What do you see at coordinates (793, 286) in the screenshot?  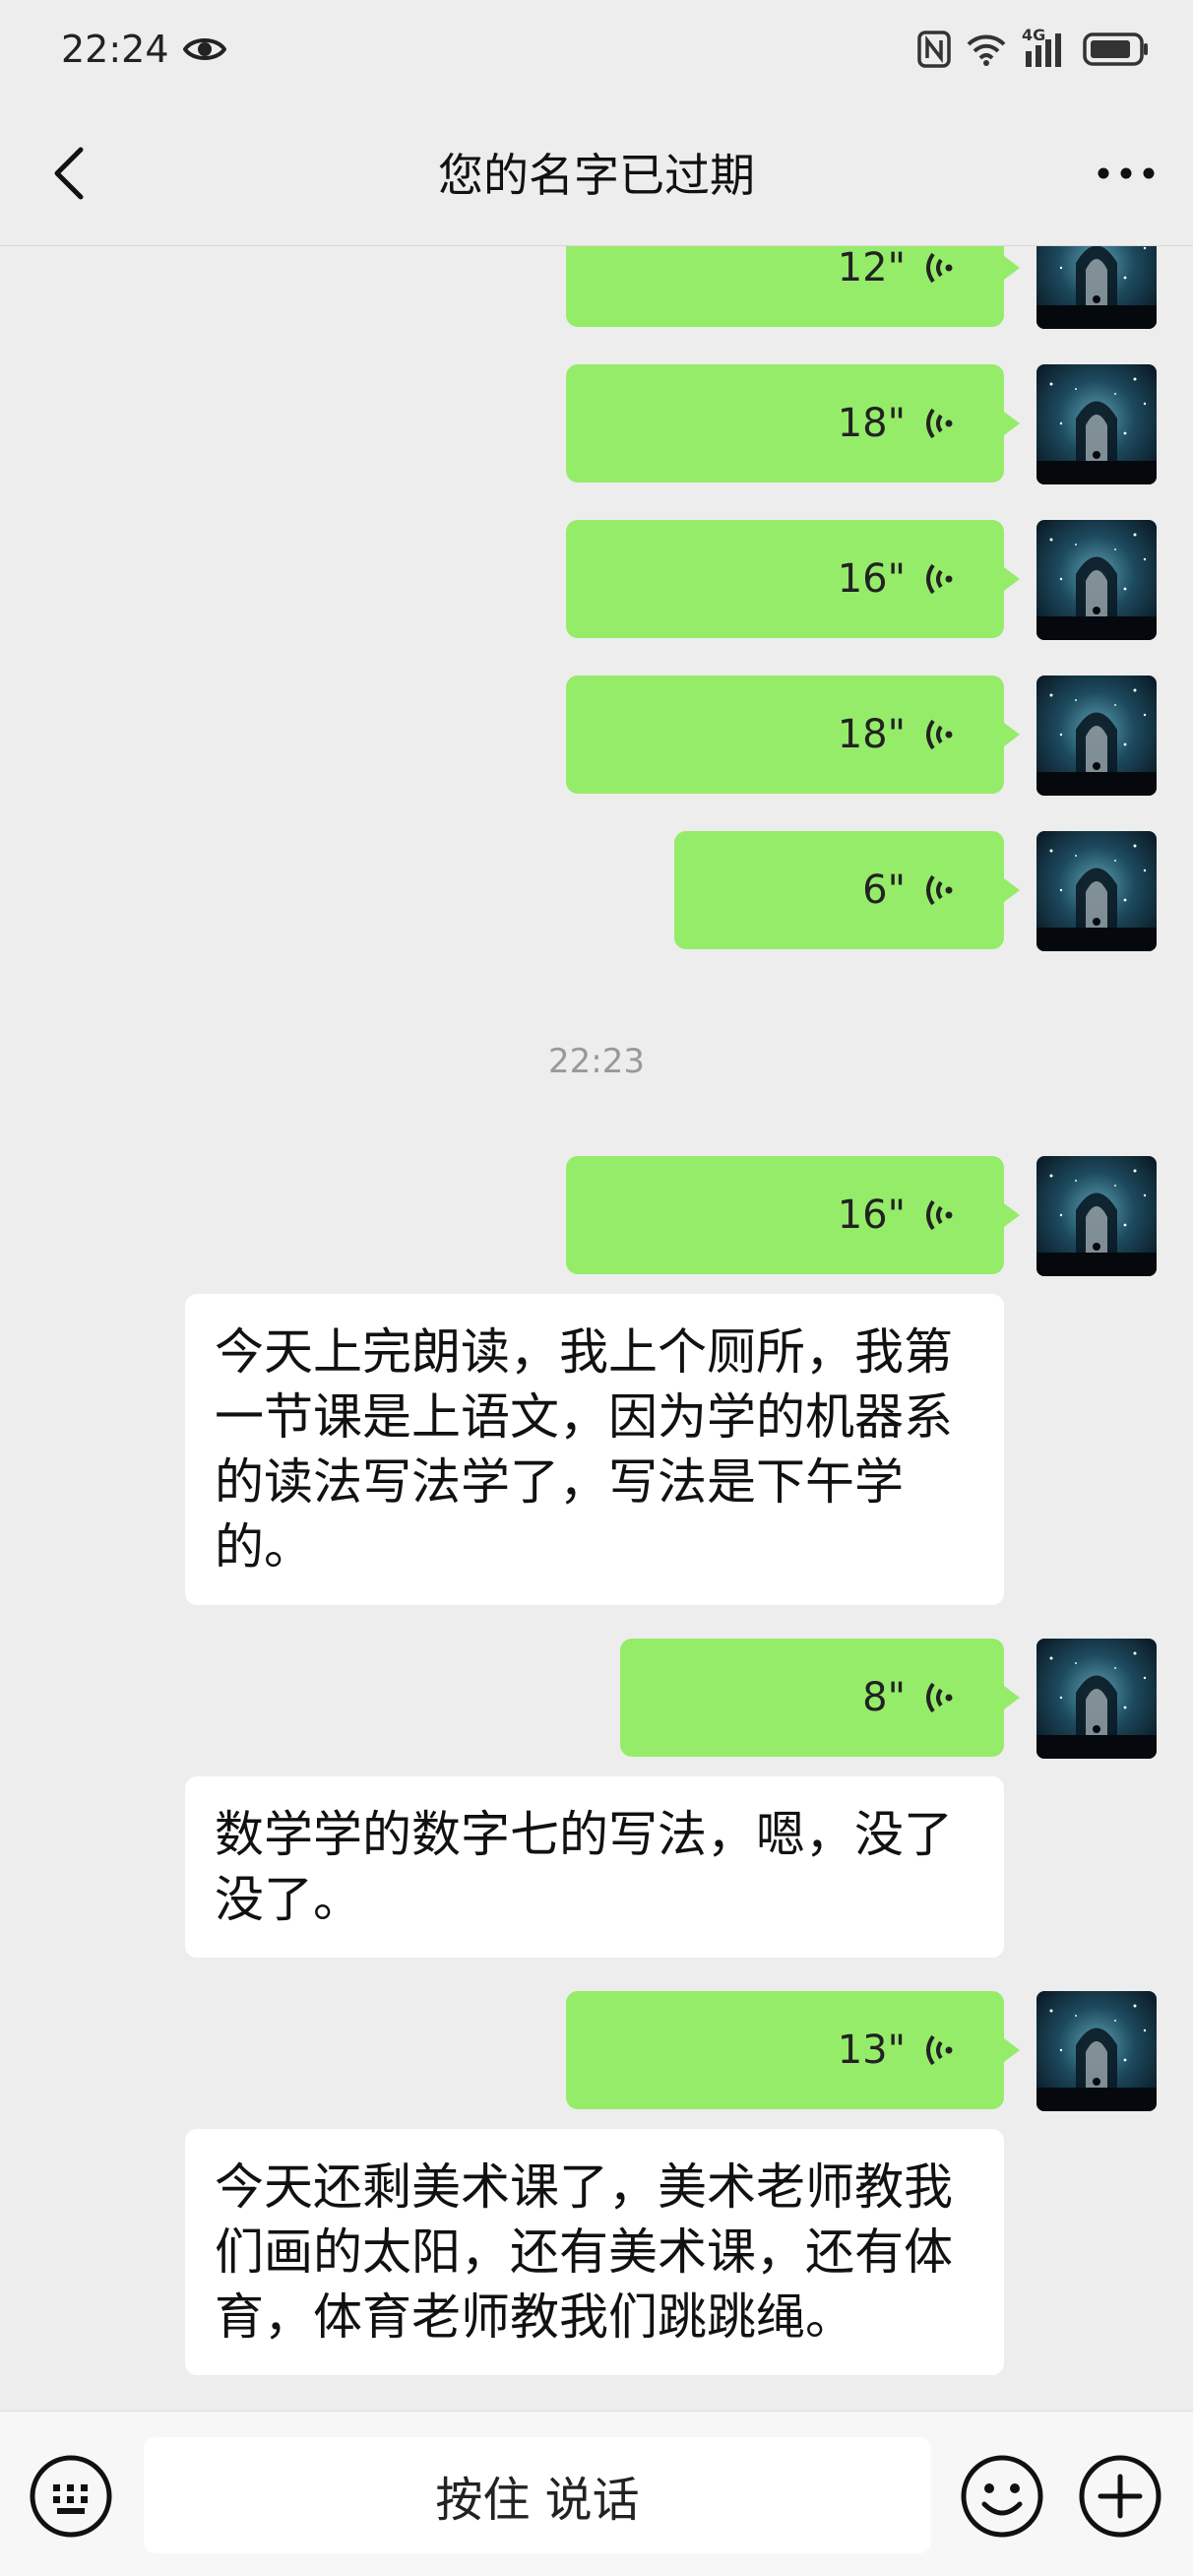 I see `voice-message: 12"` at bounding box center [793, 286].